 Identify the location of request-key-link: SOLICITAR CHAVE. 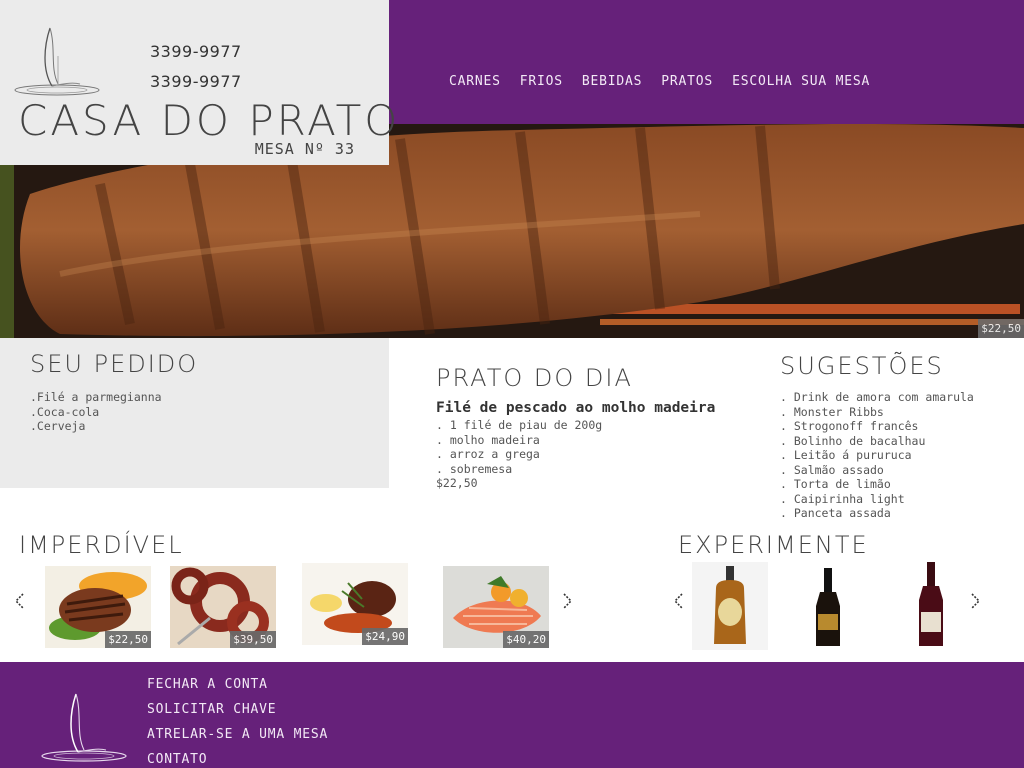
(237, 709).